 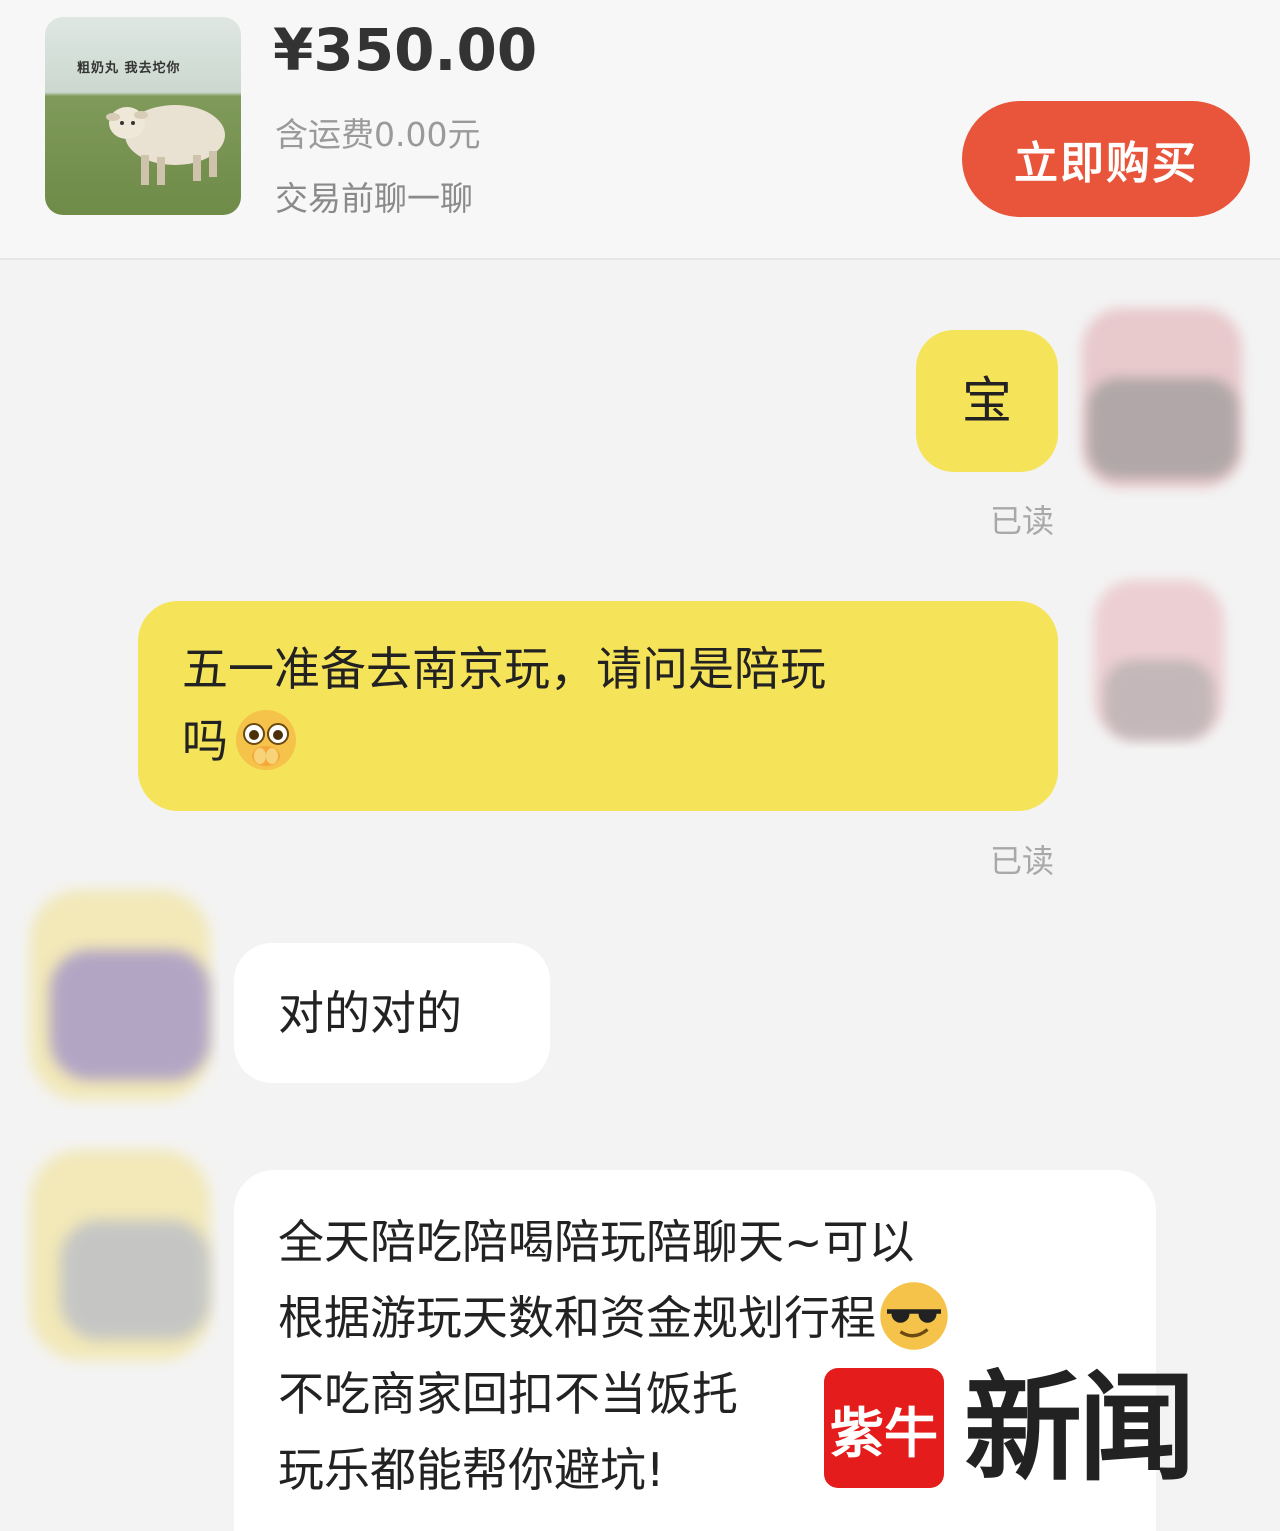 What do you see at coordinates (129, 68) in the screenshot?
I see `thumbnail-caption: 粗奶丸 我去坨你` at bounding box center [129, 68].